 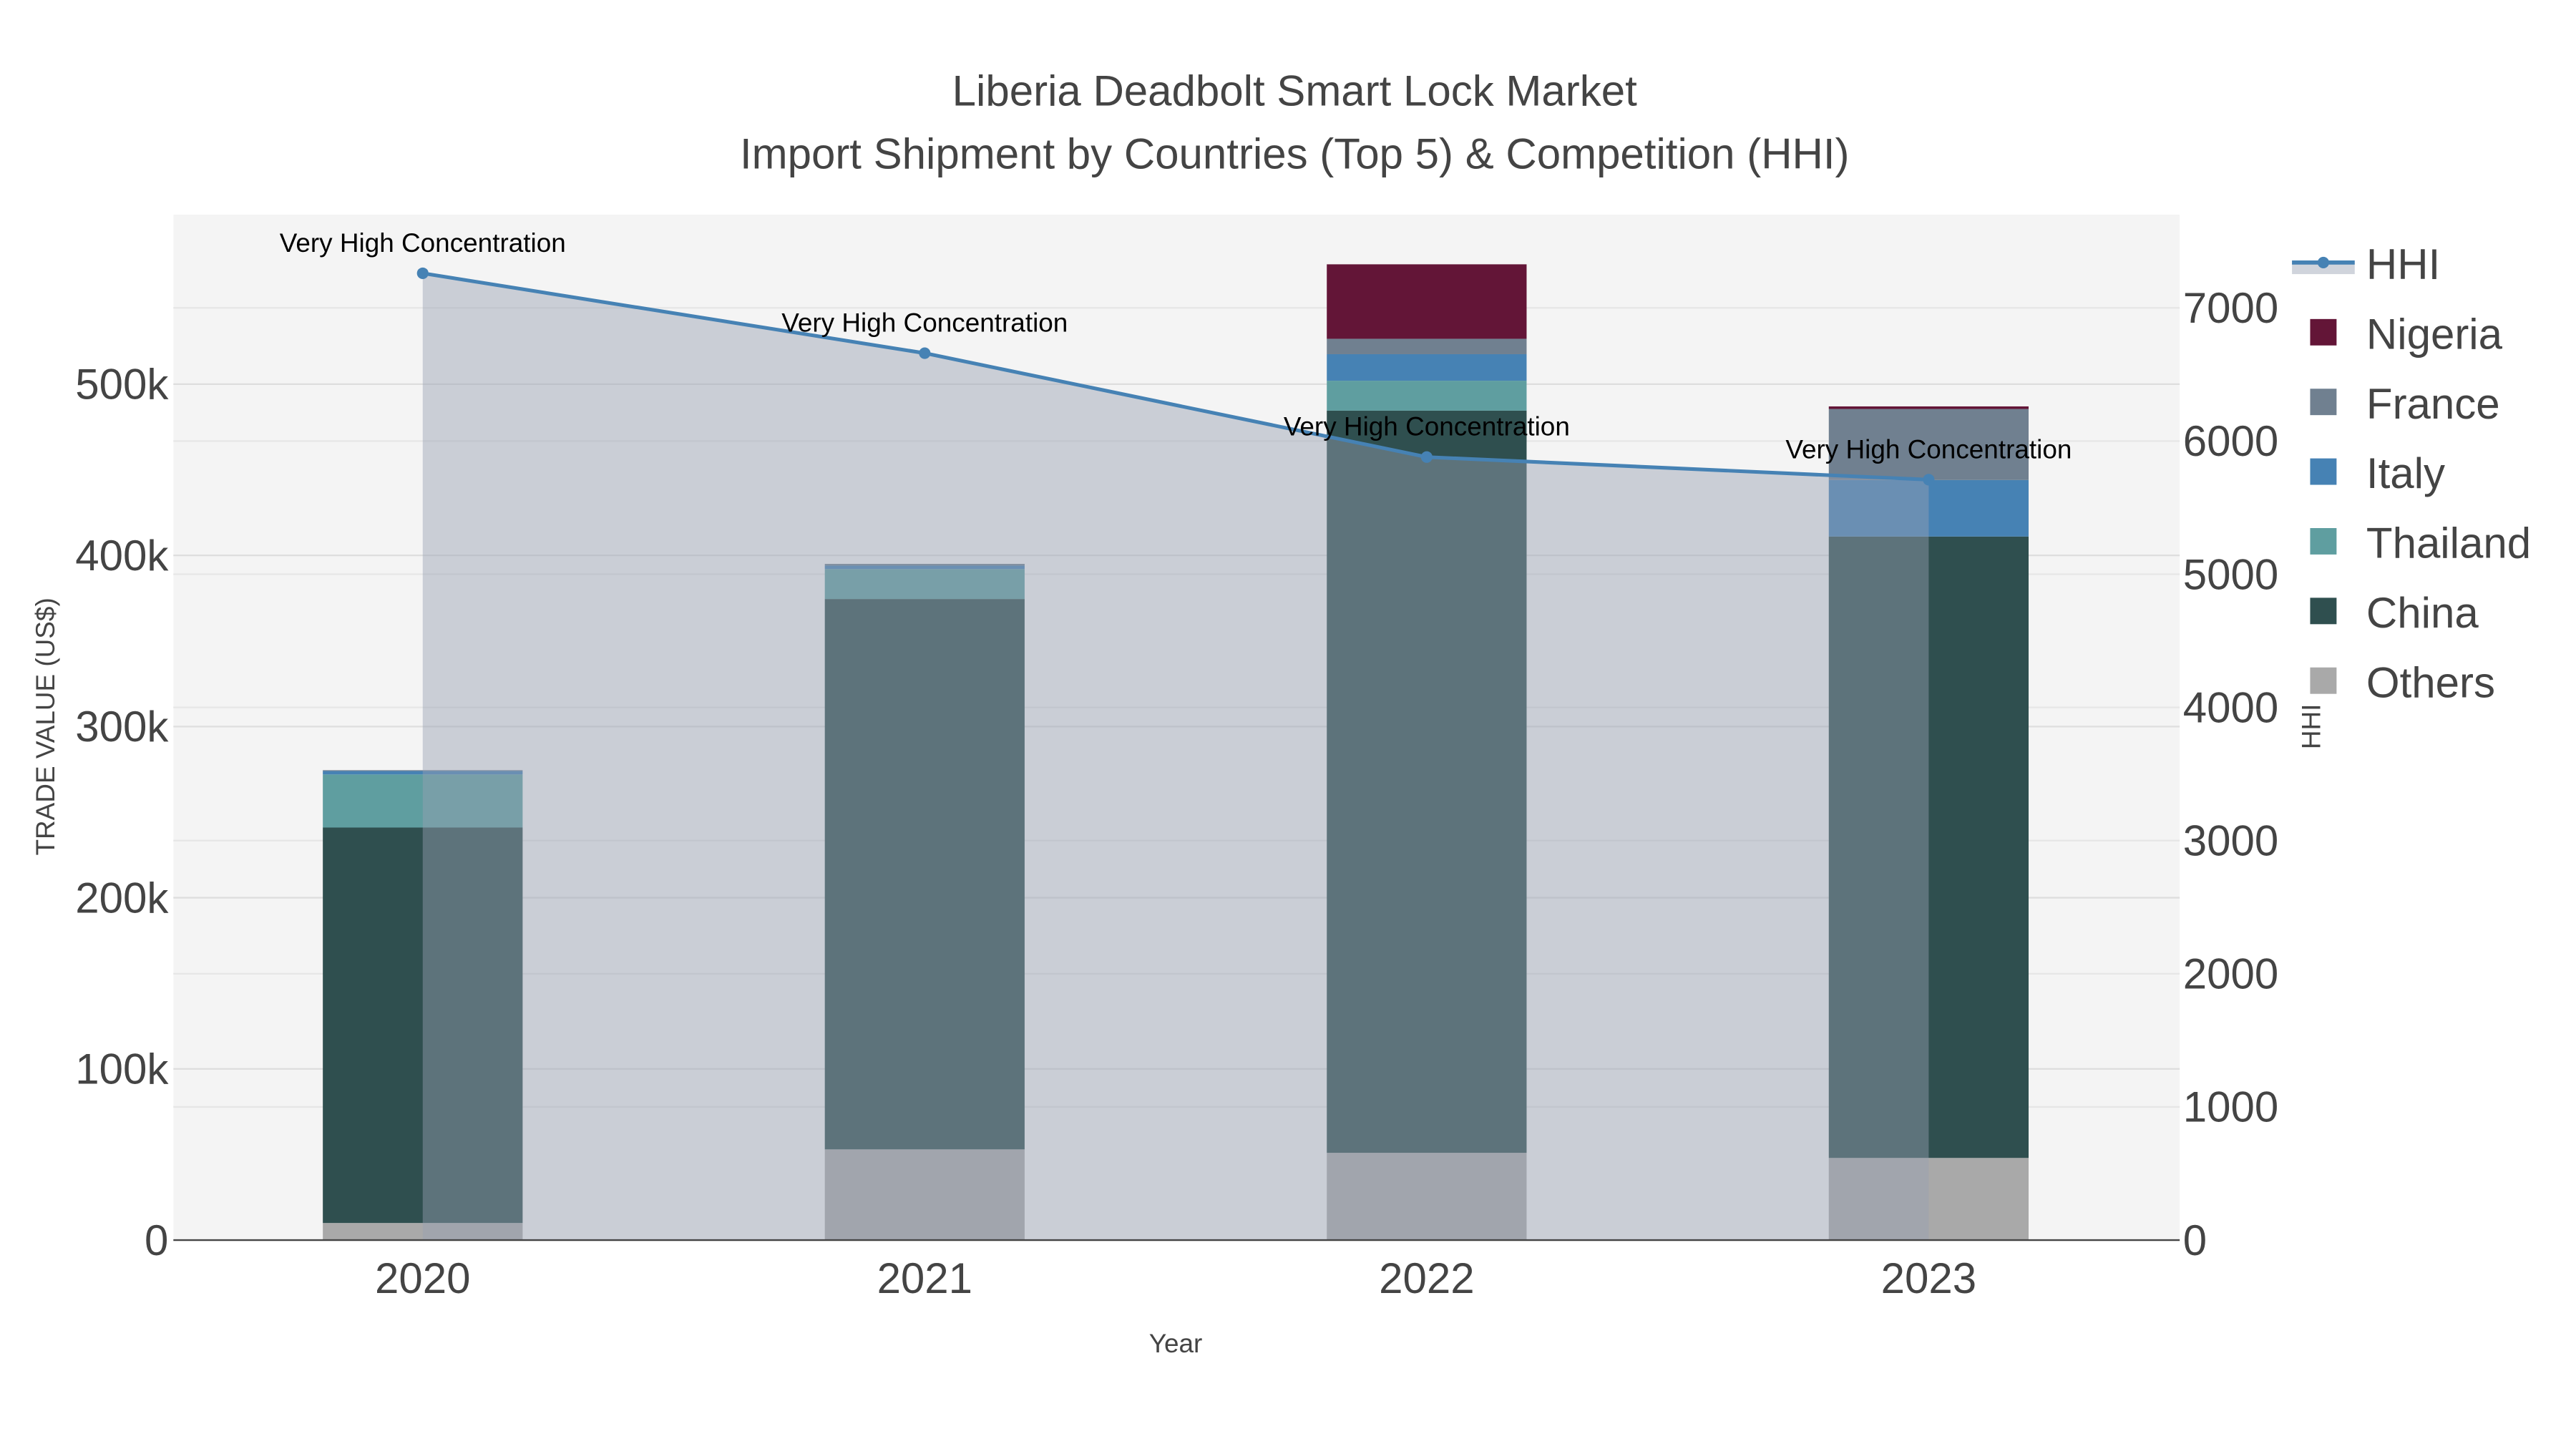 What do you see at coordinates (122, 385) in the screenshot?
I see `y-tick-label: 500k` at bounding box center [122, 385].